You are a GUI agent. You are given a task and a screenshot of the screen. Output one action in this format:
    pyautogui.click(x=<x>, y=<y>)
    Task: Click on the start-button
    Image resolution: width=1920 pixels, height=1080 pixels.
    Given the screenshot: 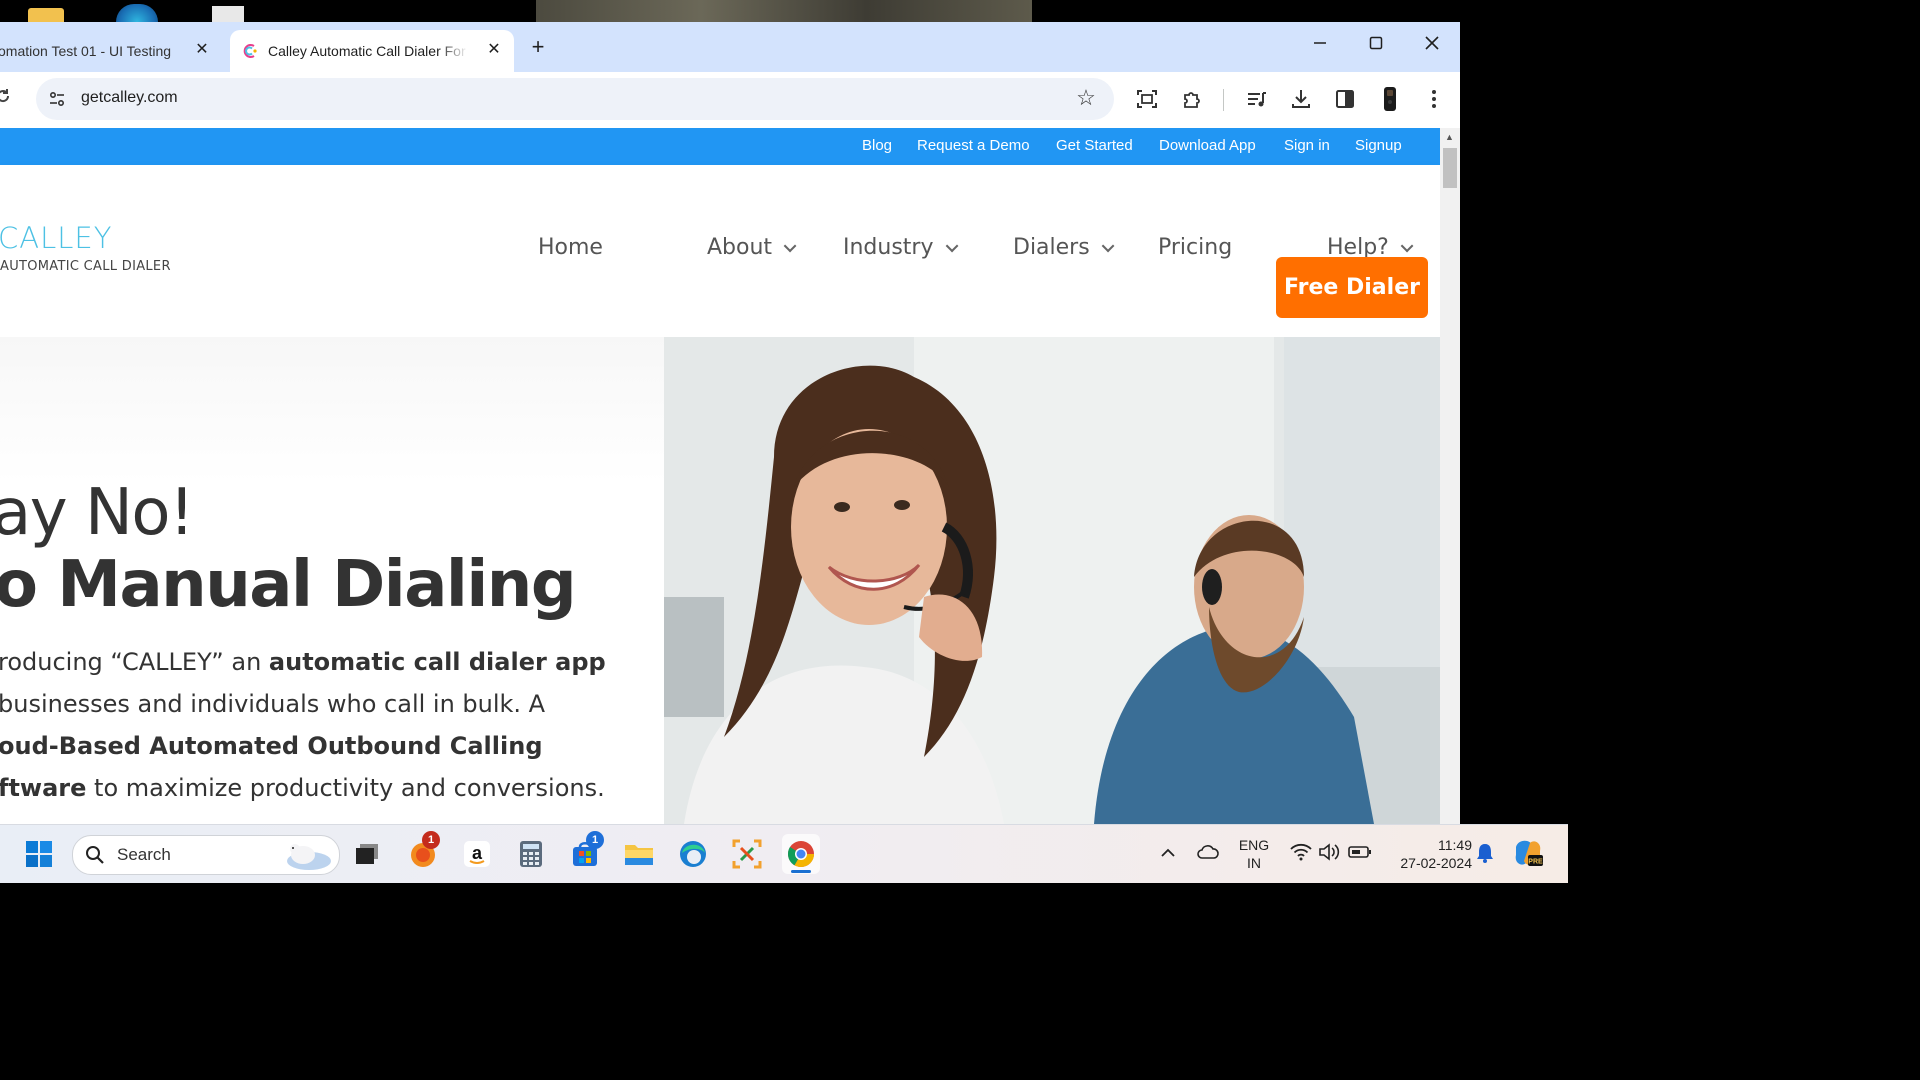 What is the action you would take?
    pyautogui.click(x=39, y=854)
    